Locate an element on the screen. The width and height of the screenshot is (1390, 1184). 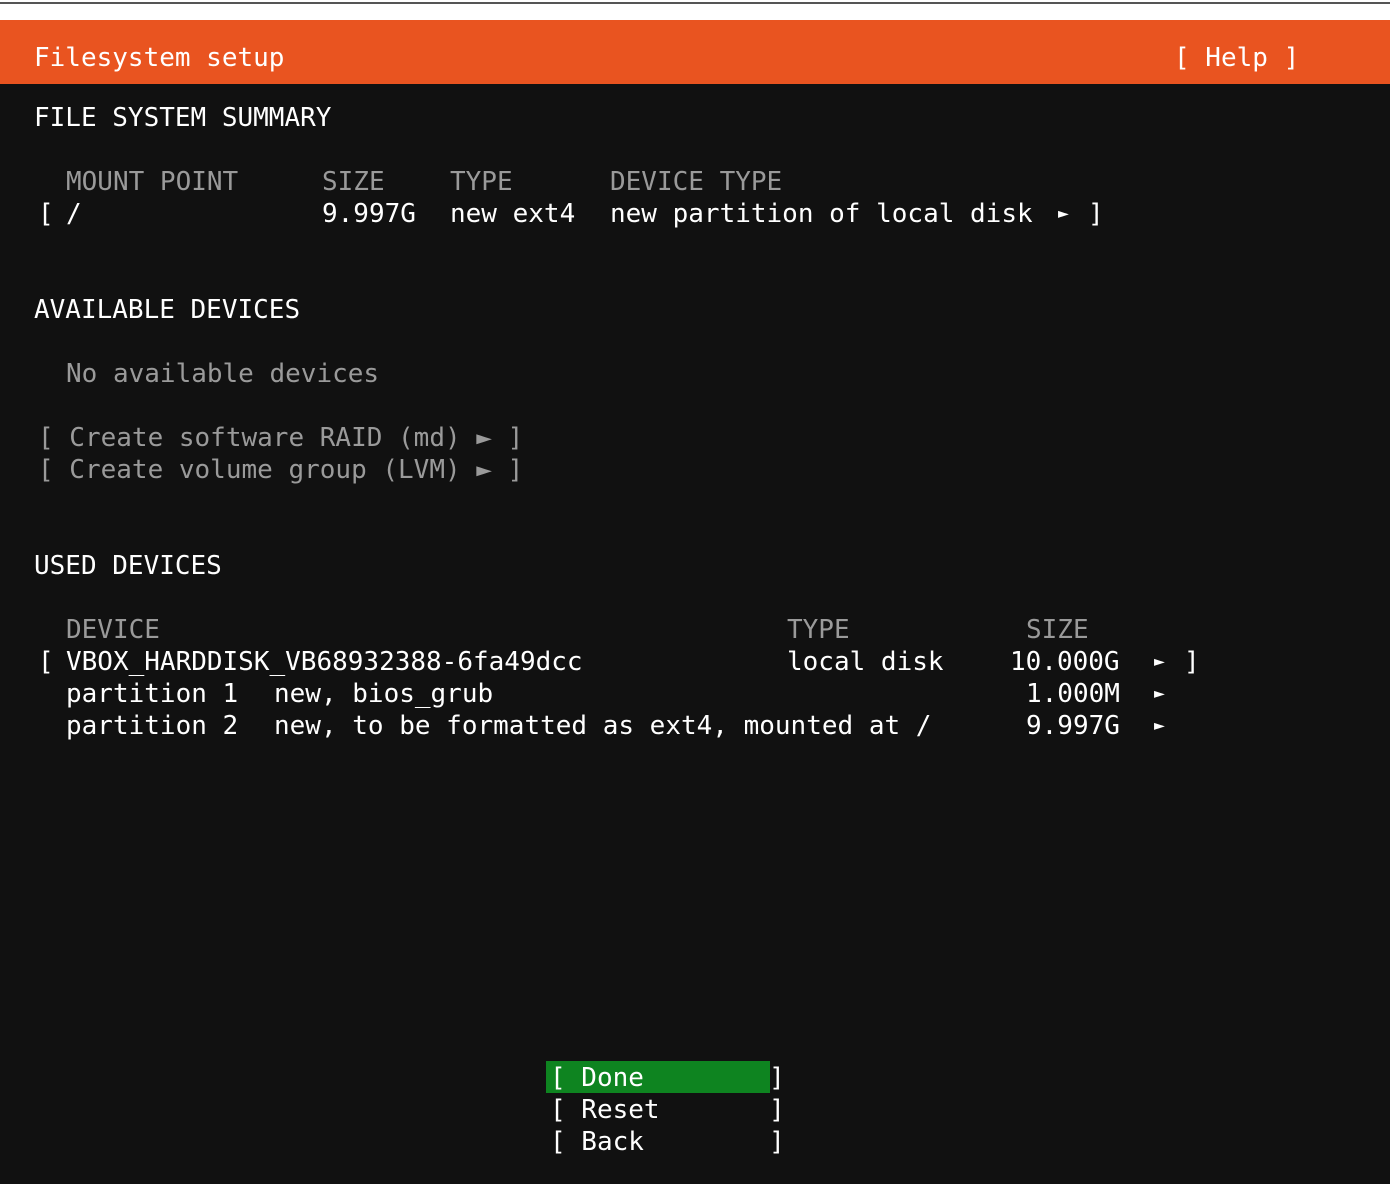
col-device: DEVICE is located at coordinates (113, 630).